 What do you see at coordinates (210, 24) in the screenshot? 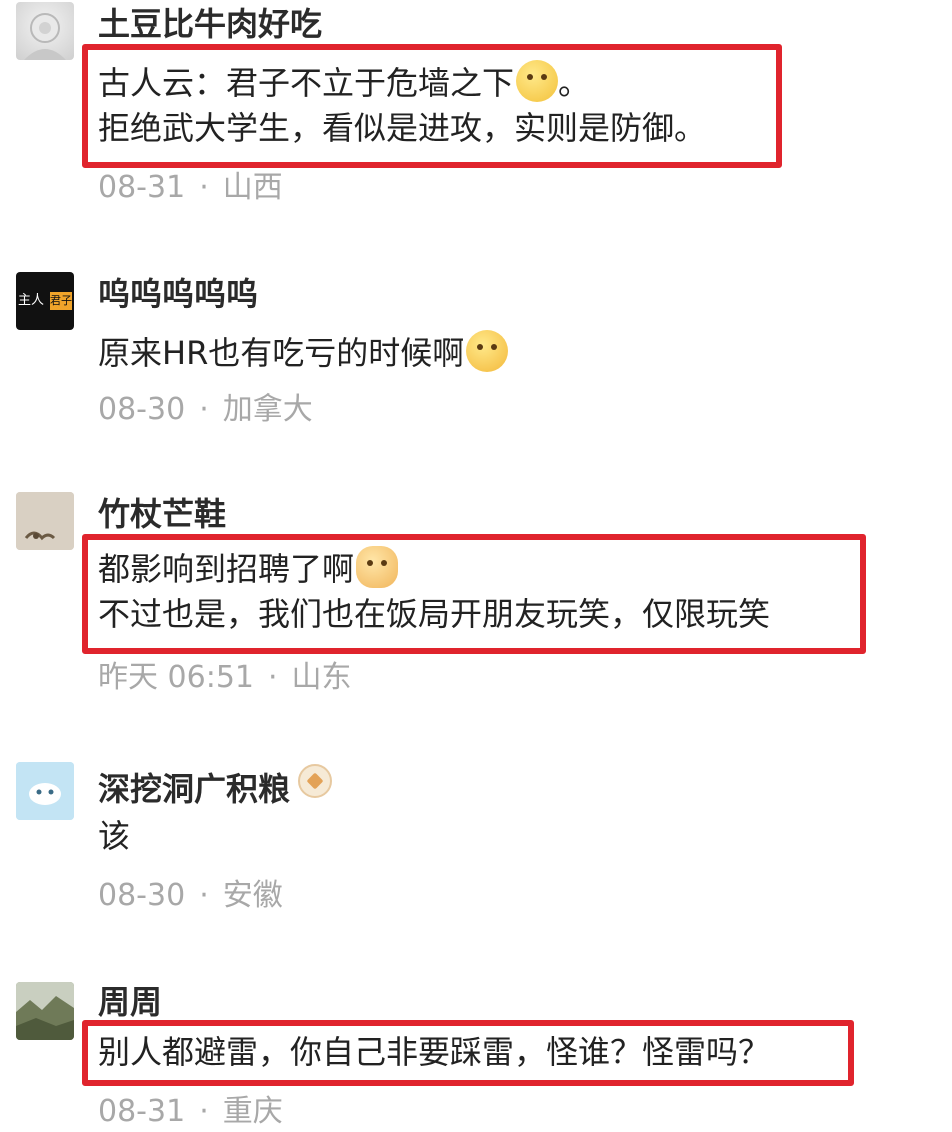
I see `username: 土豆比牛肉好吃` at bounding box center [210, 24].